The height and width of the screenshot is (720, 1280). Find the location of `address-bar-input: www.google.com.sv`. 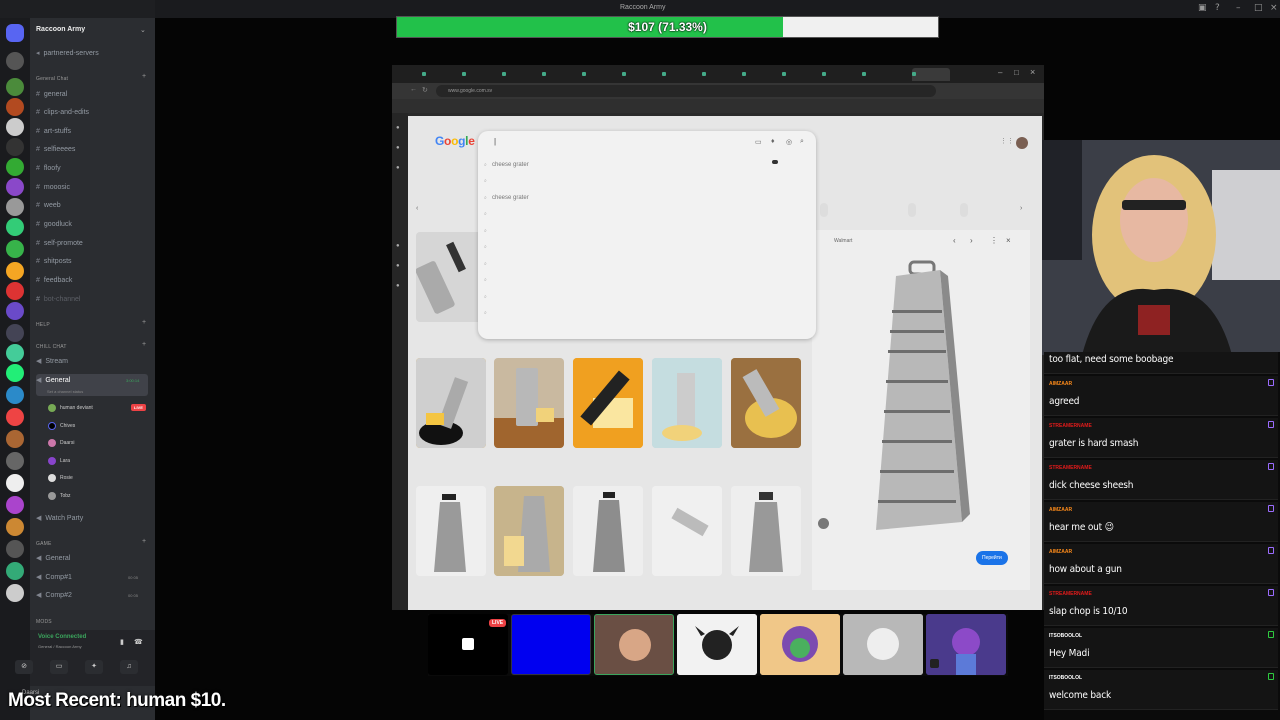

address-bar-input: www.google.com.sv is located at coordinates (686, 91).